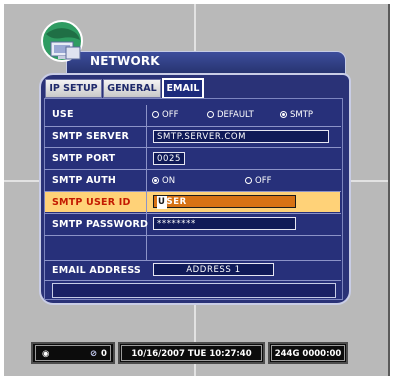 This screenshot has width=397, height=383. What do you see at coordinates (146, 182) in the screenshot?
I see `column-divider` at bounding box center [146, 182].